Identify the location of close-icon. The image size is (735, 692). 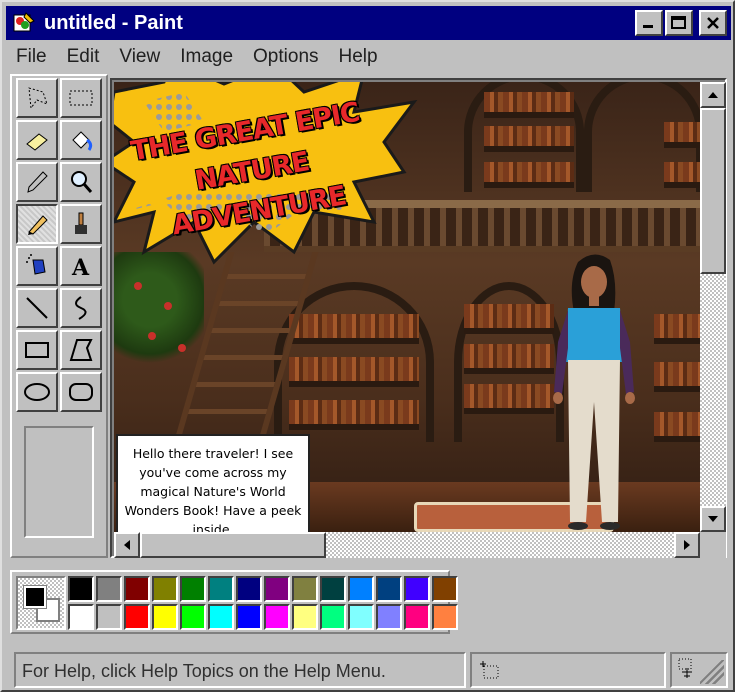
(713, 23).